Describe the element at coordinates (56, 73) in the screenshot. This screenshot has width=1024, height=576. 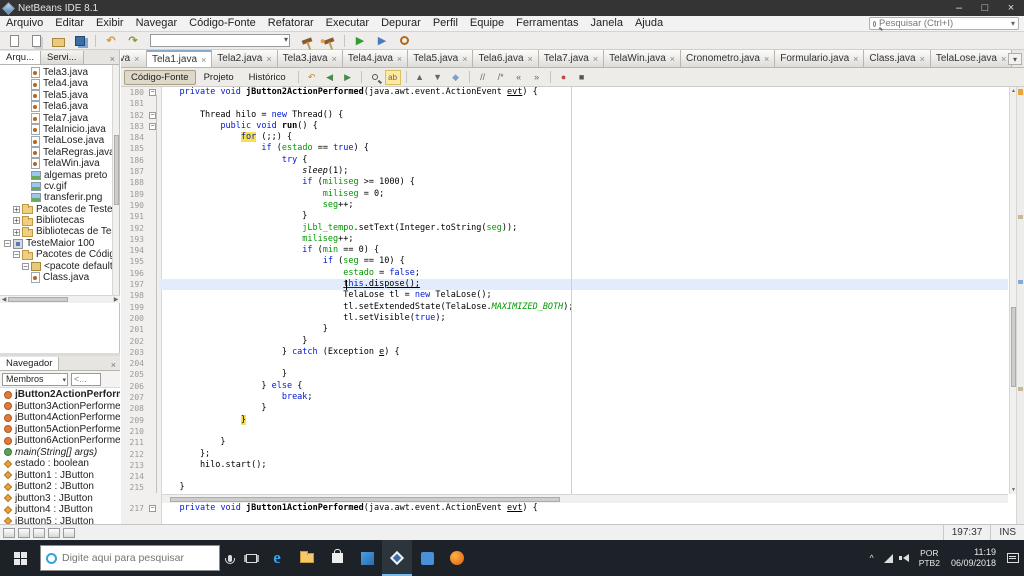
I see `tree-item-tela3-java: Tela3.java` at that location.